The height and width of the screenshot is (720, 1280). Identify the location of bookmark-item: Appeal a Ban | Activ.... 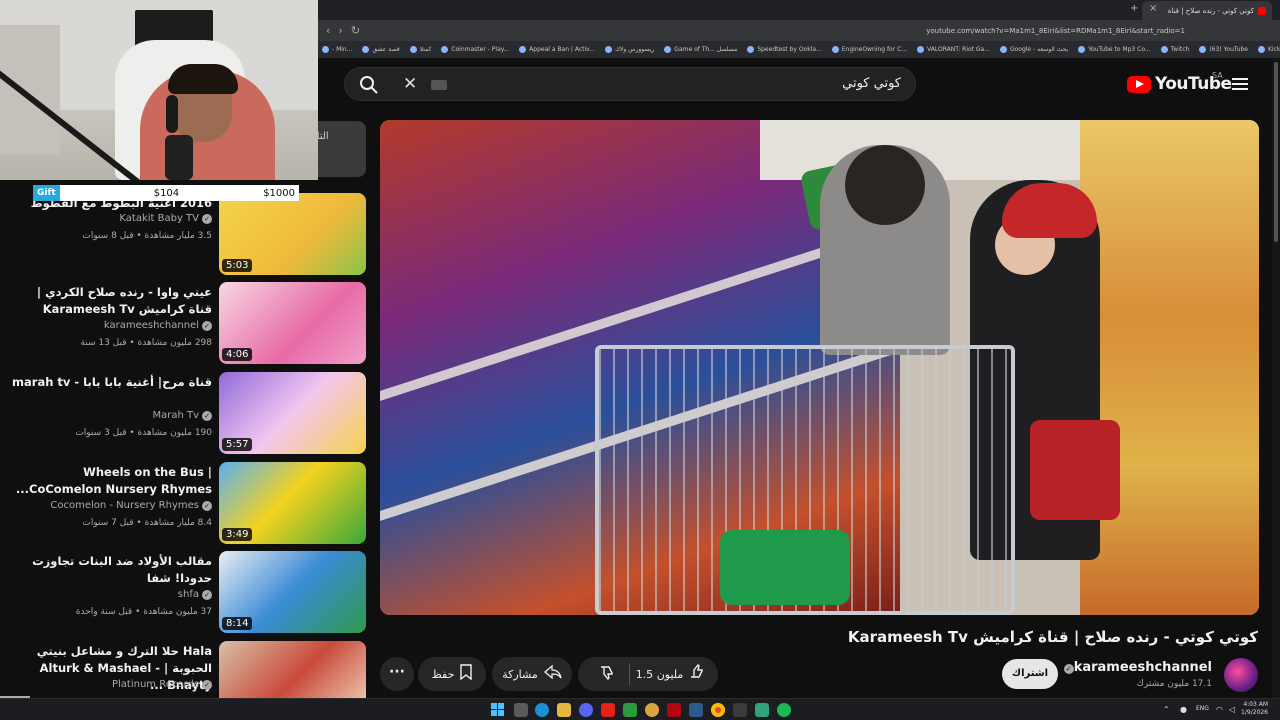
(557, 49).